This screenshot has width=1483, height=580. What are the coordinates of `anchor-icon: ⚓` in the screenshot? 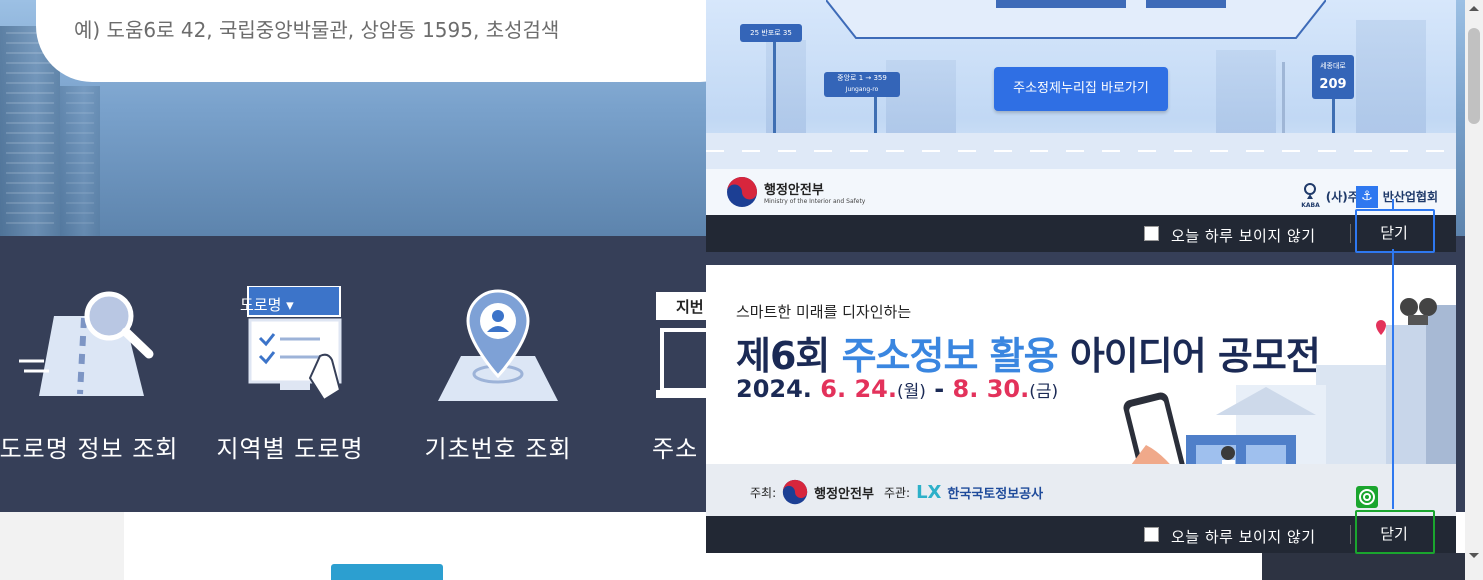 It's located at (1367, 197).